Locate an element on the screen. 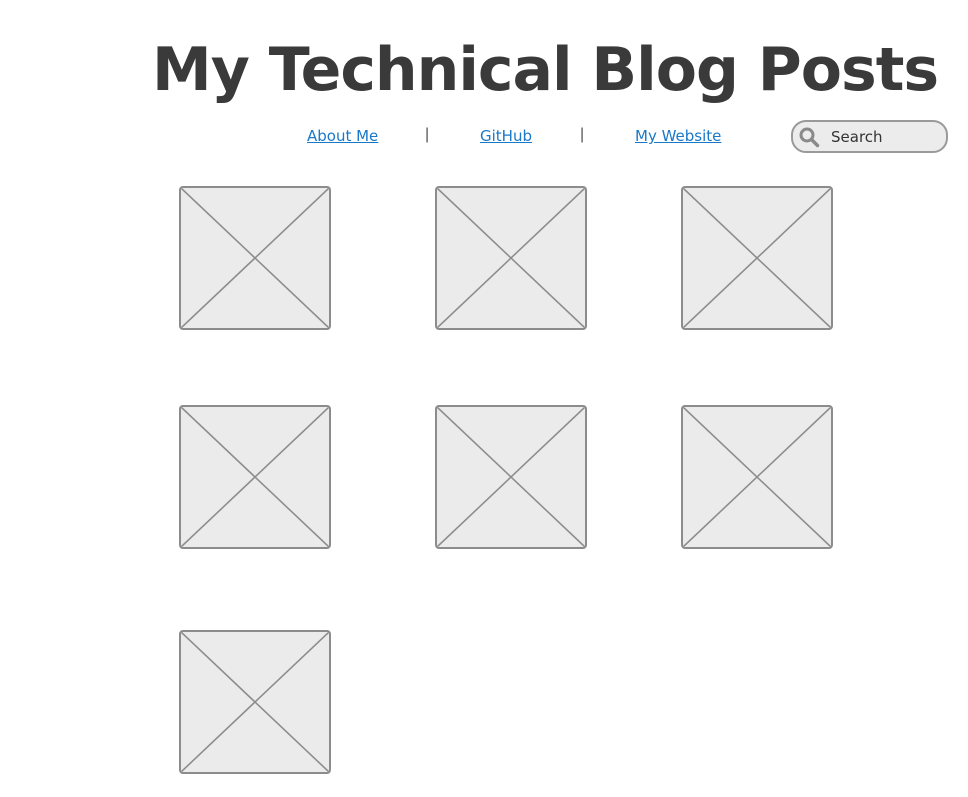 This screenshot has width=968, height=797. nav-link-about-me: About Me is located at coordinates (342, 136).